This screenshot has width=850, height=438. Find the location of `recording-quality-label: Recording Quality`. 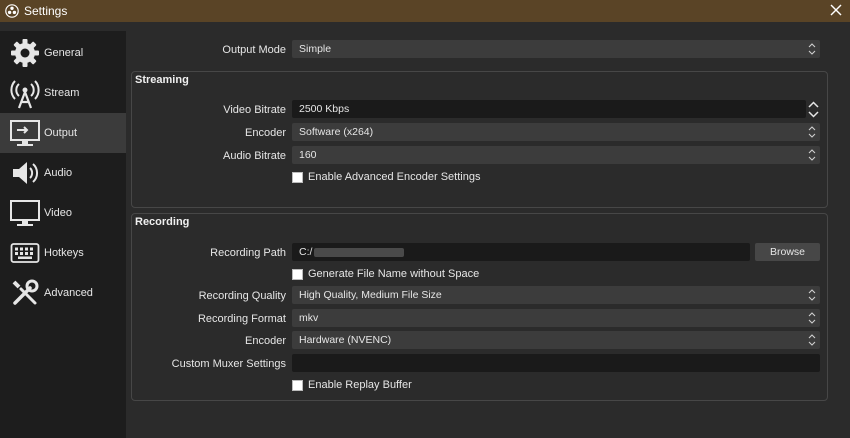

recording-quality-label: Recording Quality is located at coordinates (242, 296).